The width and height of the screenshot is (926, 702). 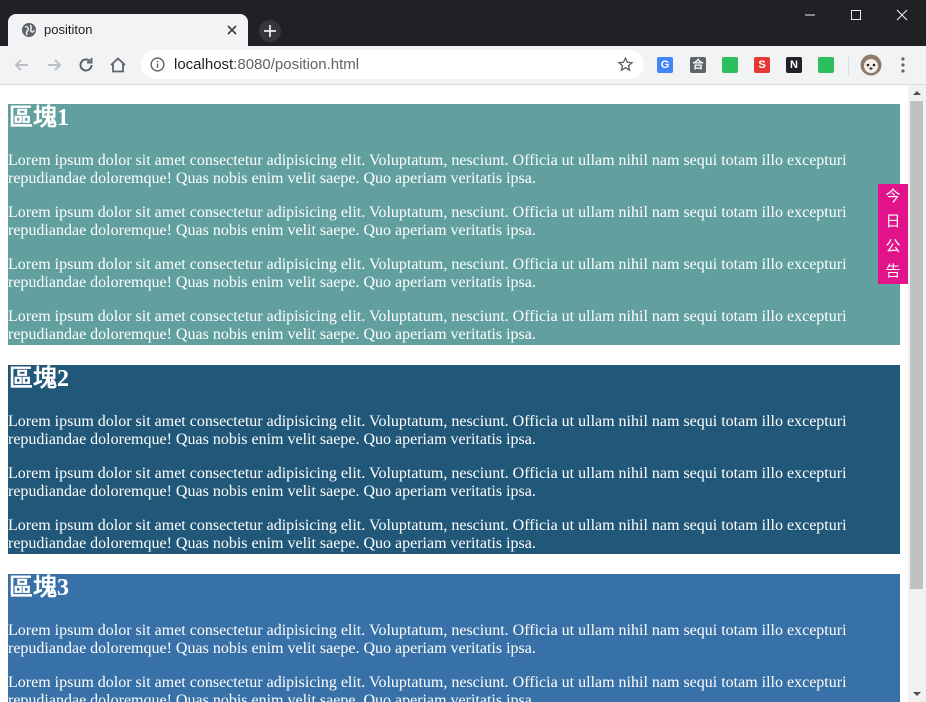 I want to click on browser-tab: posititon, so click(x=128, y=30).